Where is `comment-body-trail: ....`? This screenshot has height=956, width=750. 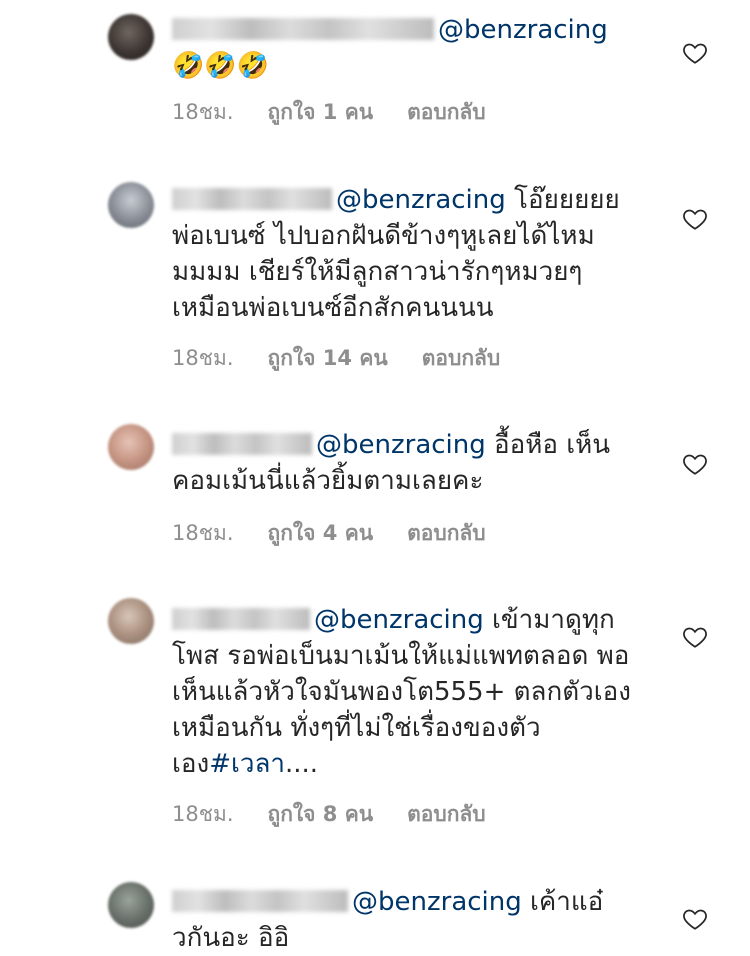
comment-body-trail: .... is located at coordinates (302, 764).